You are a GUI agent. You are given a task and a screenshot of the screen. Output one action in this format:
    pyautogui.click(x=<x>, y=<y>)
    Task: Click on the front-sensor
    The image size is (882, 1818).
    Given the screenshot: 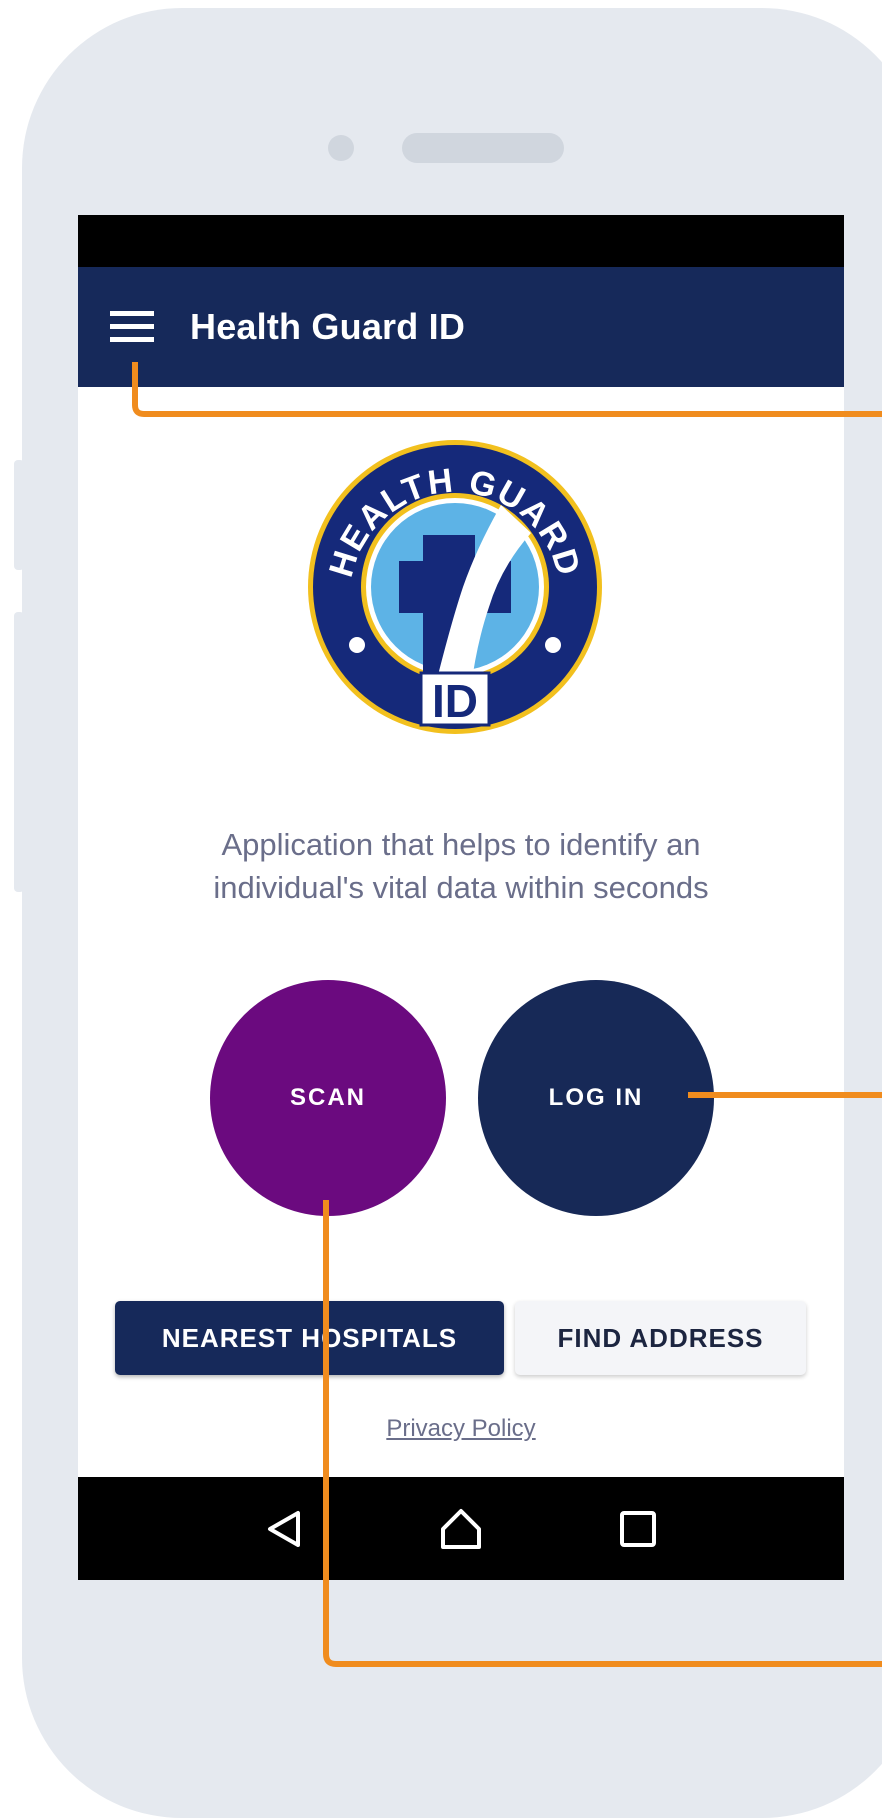 What is the action you would take?
    pyautogui.click(x=341, y=148)
    